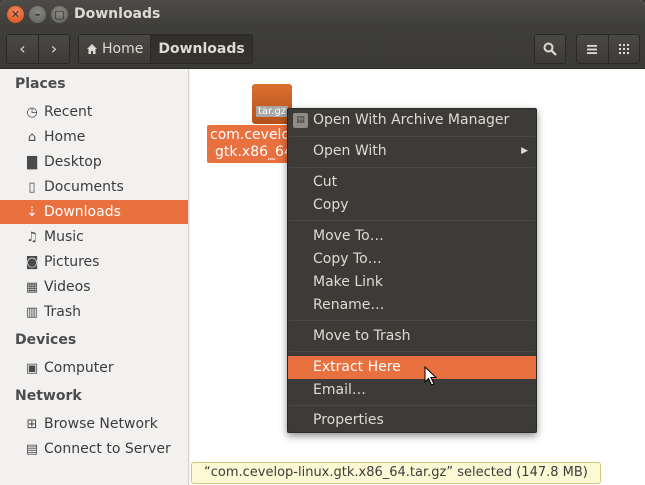 The width and height of the screenshot is (645, 485). Describe the element at coordinates (32, 449) in the screenshot. I see `server-icon: ▤` at that location.